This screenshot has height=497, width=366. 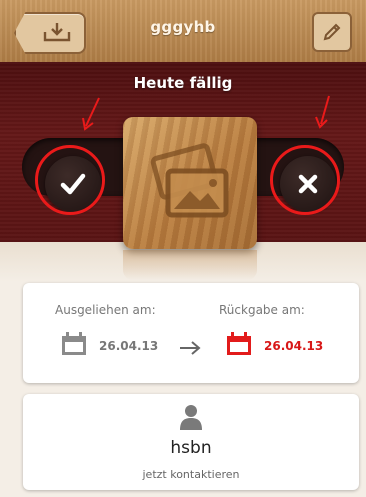 What do you see at coordinates (105, 310) in the screenshot?
I see `lent-label: Ausgeliehen am:` at bounding box center [105, 310].